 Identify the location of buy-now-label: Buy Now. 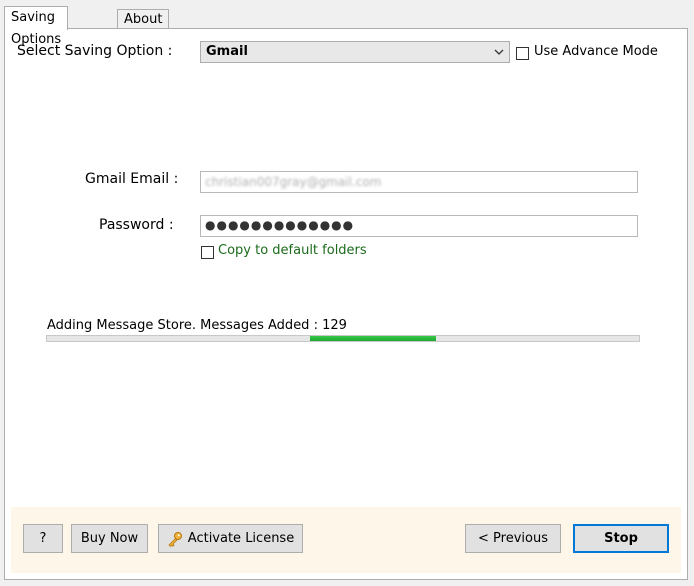
(109, 538).